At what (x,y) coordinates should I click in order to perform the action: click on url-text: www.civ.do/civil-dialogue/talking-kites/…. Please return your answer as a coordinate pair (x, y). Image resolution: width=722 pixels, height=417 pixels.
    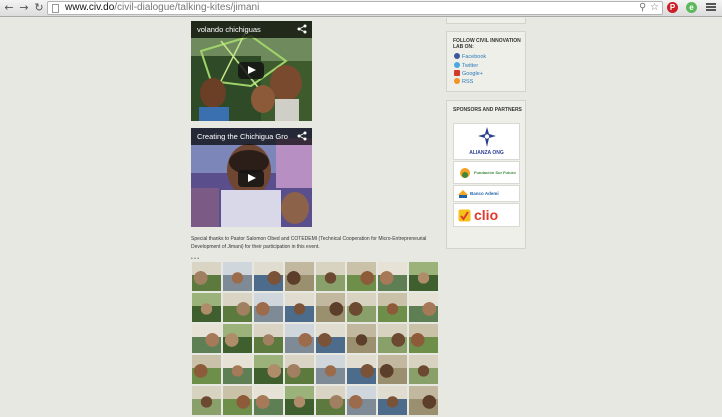
    Looking at the image, I should click on (162, 8).